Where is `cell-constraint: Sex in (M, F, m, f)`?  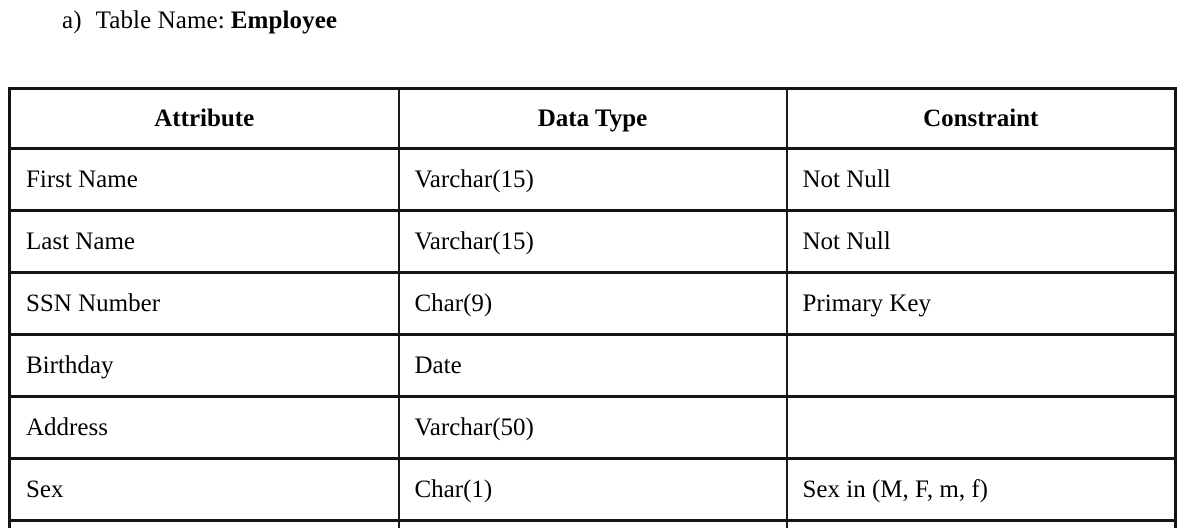
cell-constraint: Sex in (M, F, m, f) is located at coordinates (981, 490).